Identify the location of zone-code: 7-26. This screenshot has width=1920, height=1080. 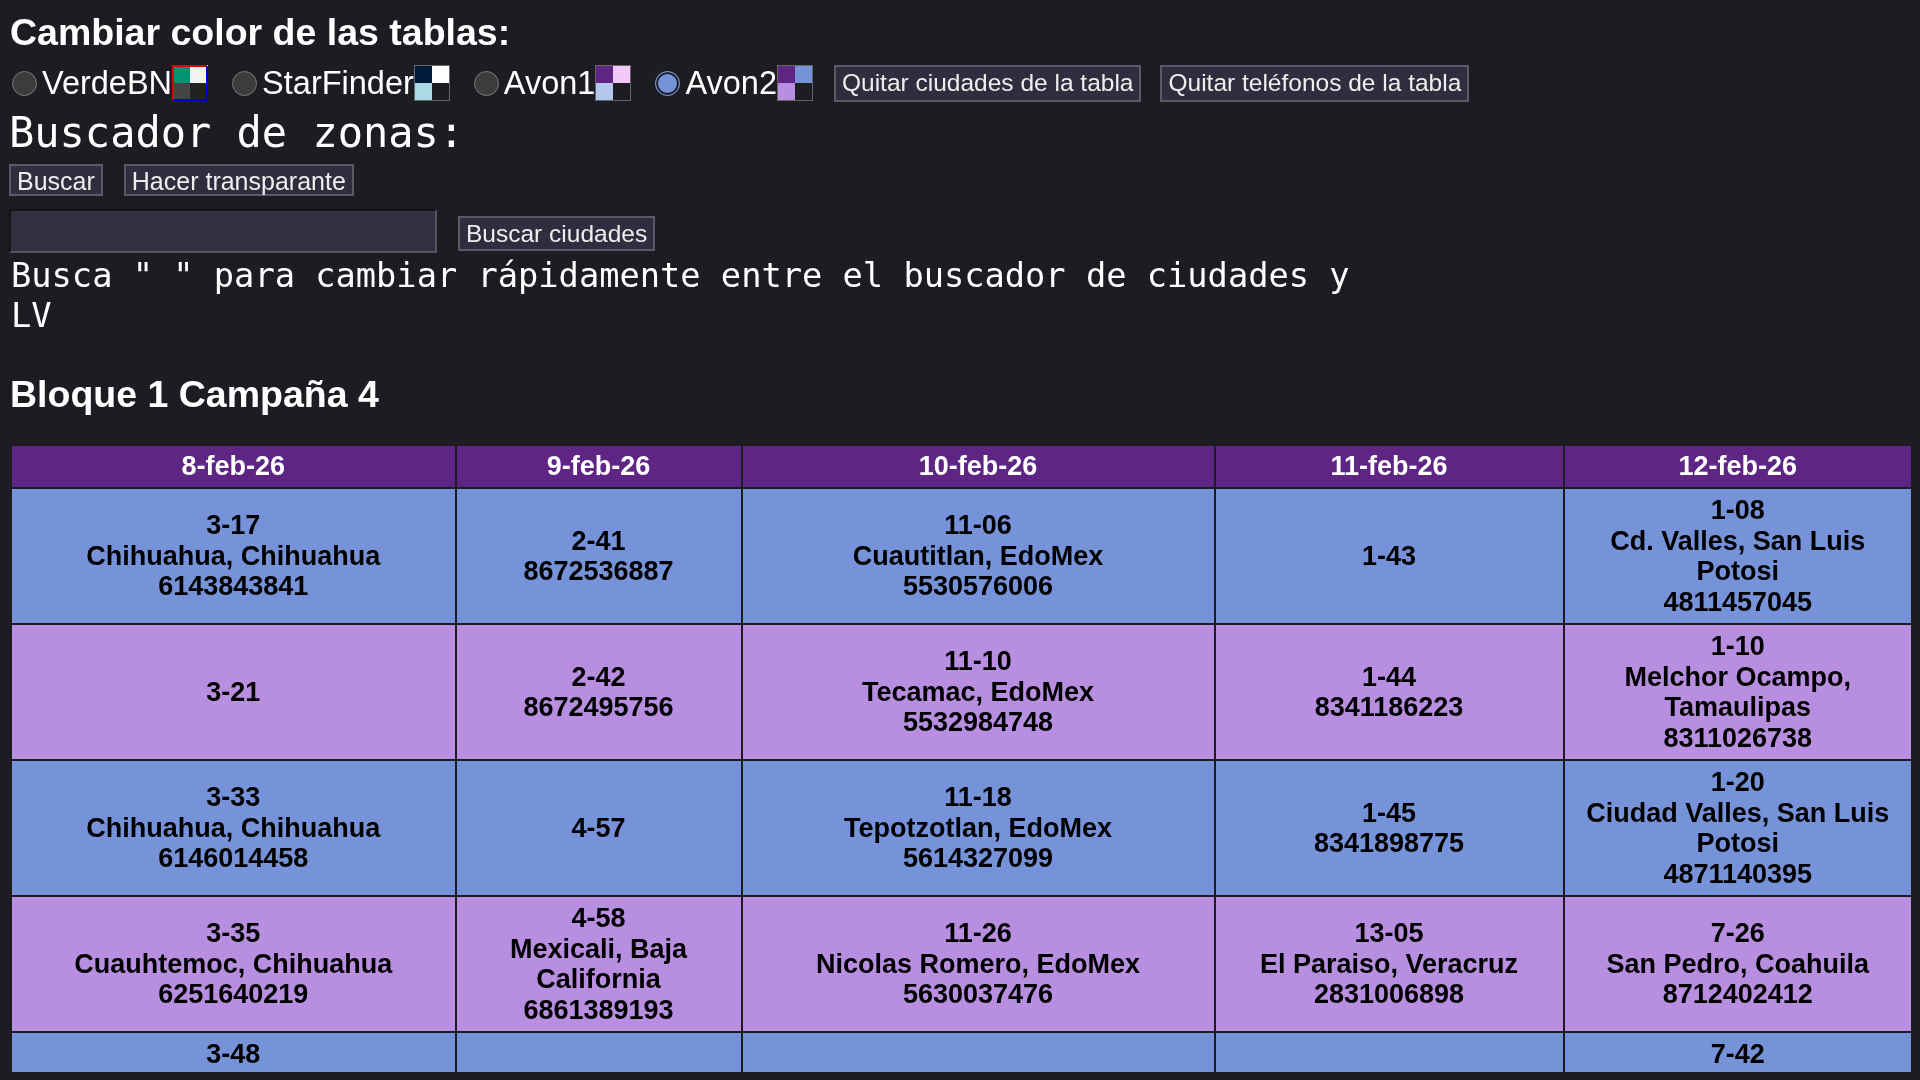
(1737, 933).